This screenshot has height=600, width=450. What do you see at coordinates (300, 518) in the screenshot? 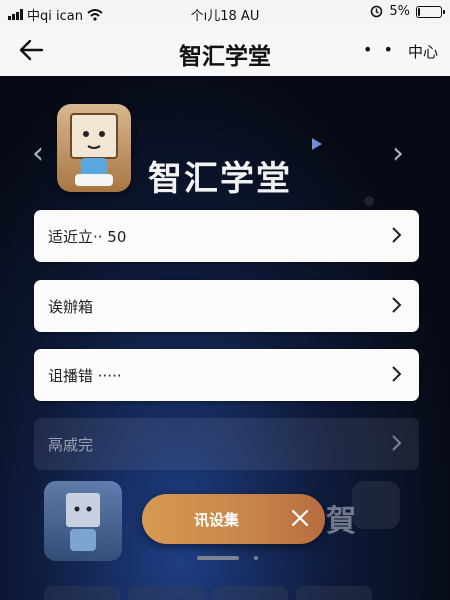
I see `close-icon` at bounding box center [300, 518].